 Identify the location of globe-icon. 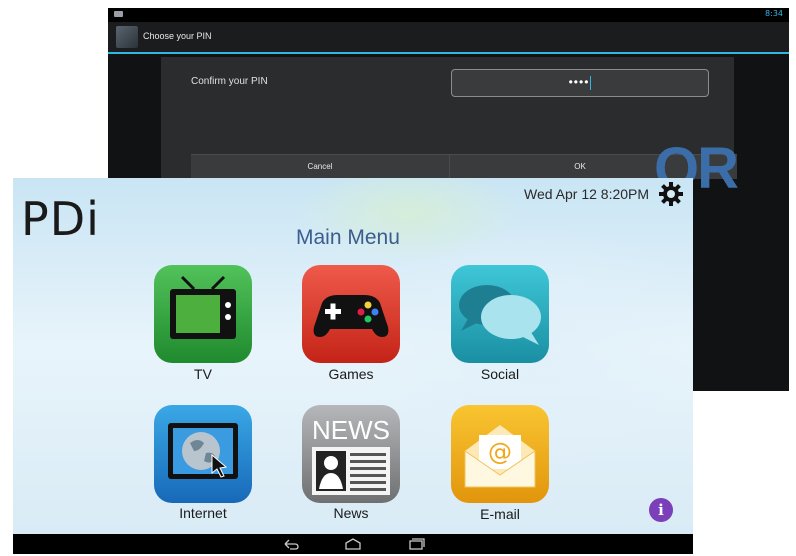
(203, 451).